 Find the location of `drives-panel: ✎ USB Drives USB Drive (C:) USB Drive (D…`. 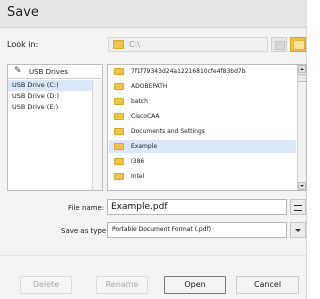

drives-panel: ✎ USB Drives USB Drive (C:) USB Drive (D… is located at coordinates (55, 127).